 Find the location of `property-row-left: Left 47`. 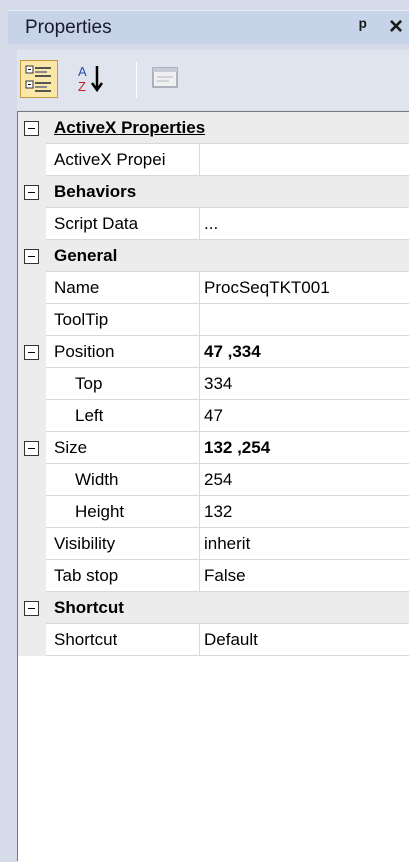

property-row-left: Left 47 is located at coordinates (213, 416).